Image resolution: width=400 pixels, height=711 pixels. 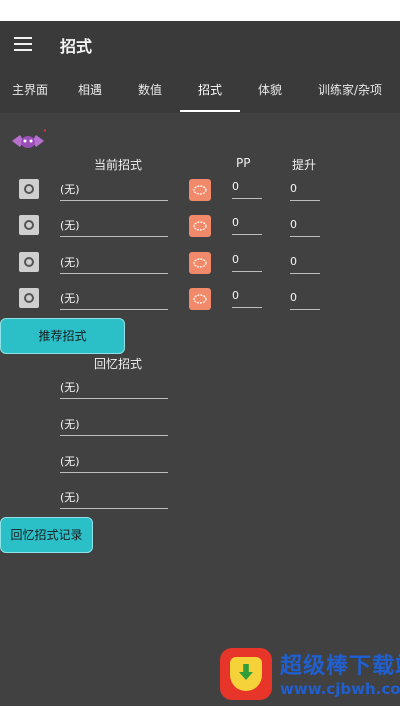 What do you see at coordinates (246, 674) in the screenshot?
I see `download-site-logo-icon` at bounding box center [246, 674].